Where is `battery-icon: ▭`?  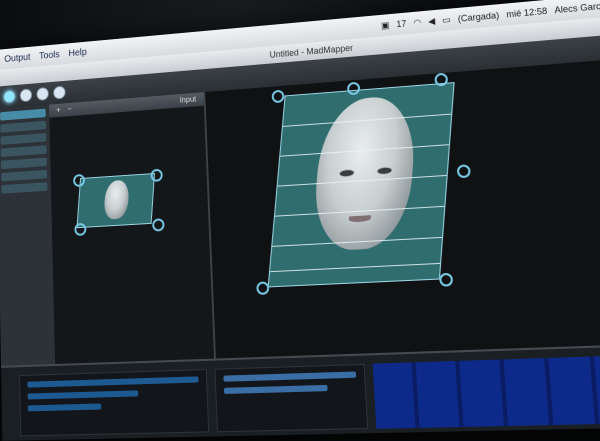 battery-icon: ▭ is located at coordinates (446, 20).